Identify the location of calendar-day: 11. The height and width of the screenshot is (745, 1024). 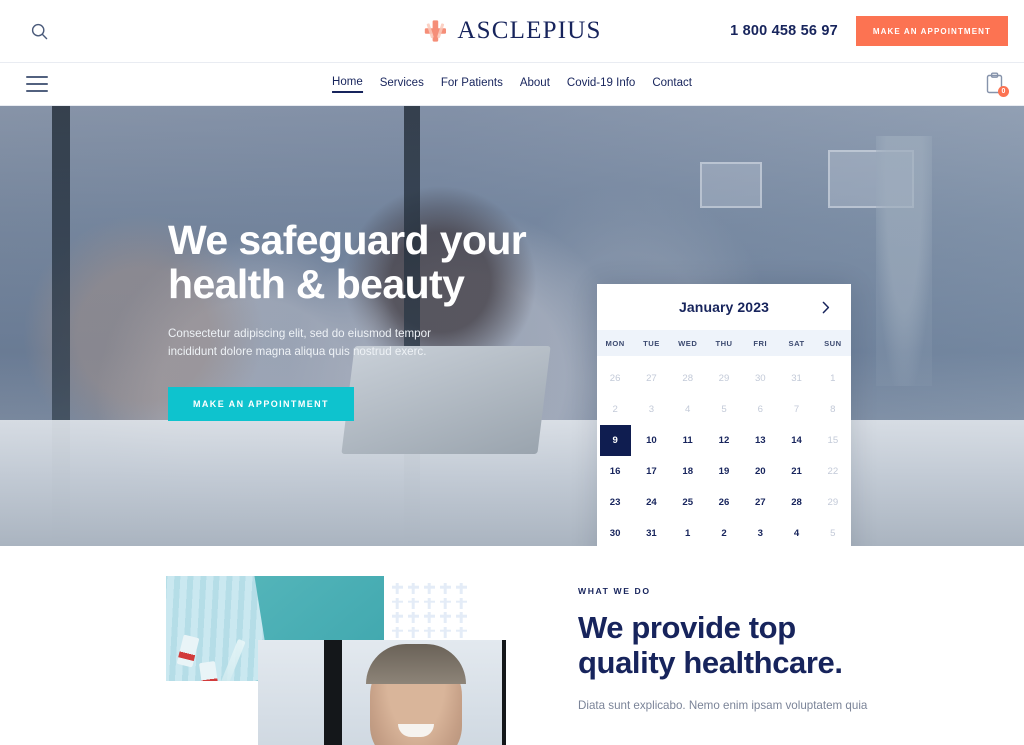
(688, 440).